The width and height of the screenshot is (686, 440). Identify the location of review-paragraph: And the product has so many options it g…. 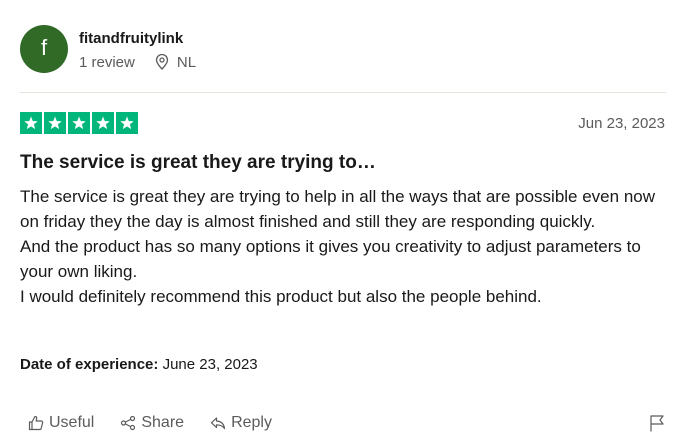
(330, 259).